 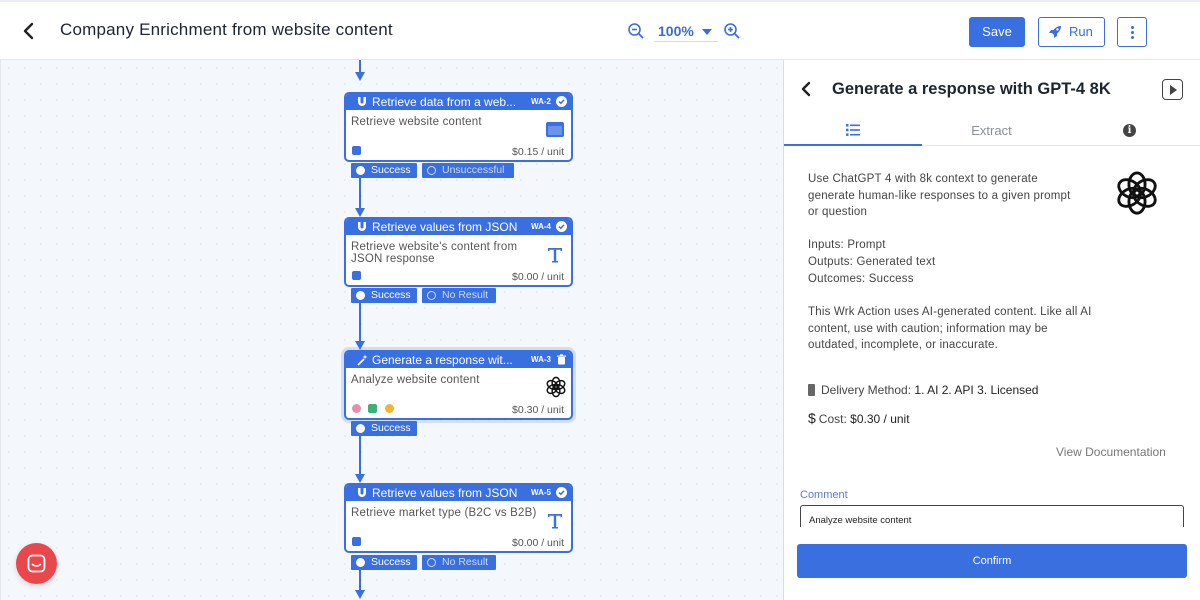 What do you see at coordinates (832, 419) in the screenshot?
I see `cost-label: Cost:` at bounding box center [832, 419].